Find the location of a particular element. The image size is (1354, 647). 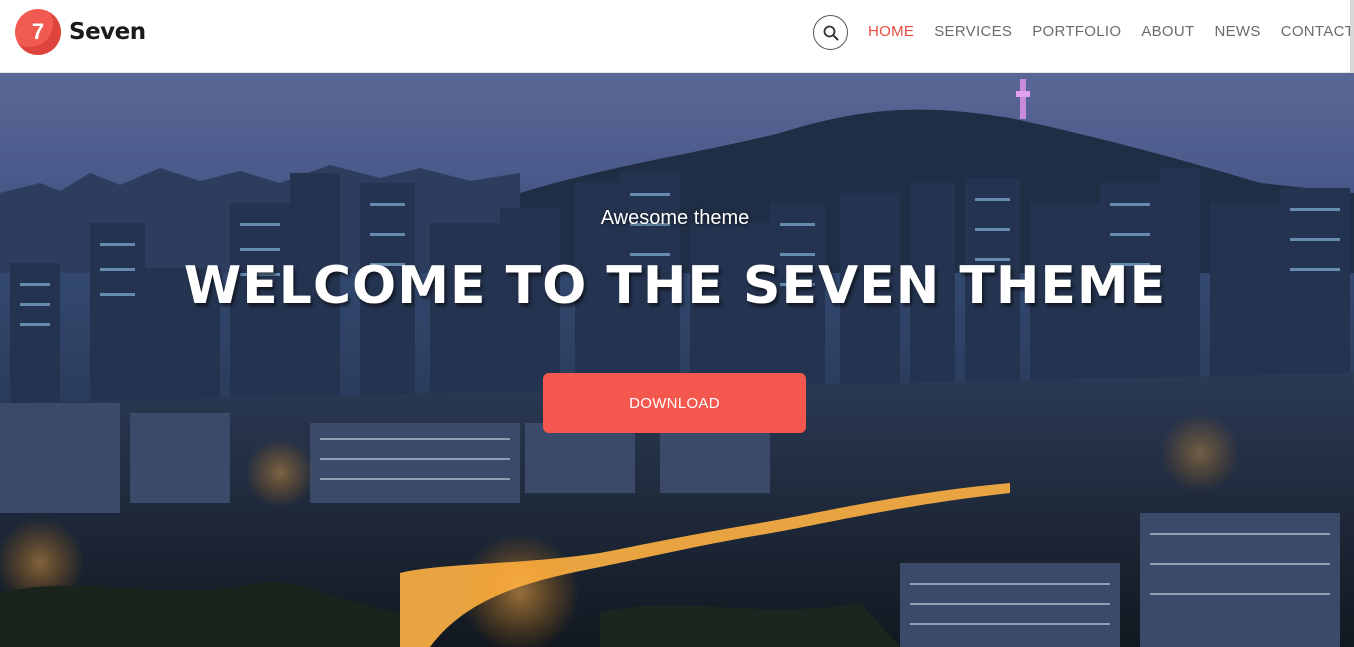

brand: 7 Seven is located at coordinates (80, 32).